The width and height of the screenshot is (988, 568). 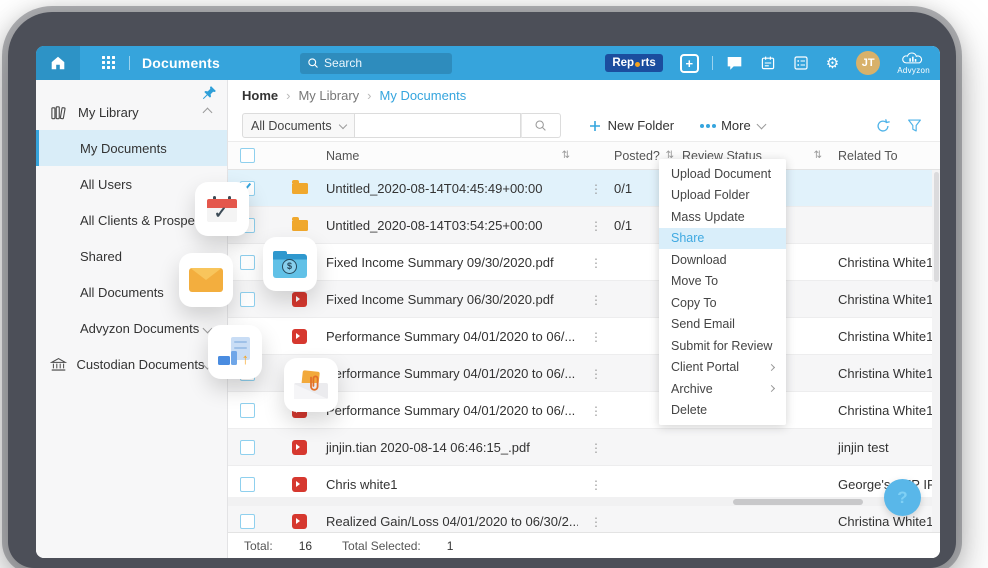 I want to click on context-menu-item: Upload Document, so click(x=722, y=174).